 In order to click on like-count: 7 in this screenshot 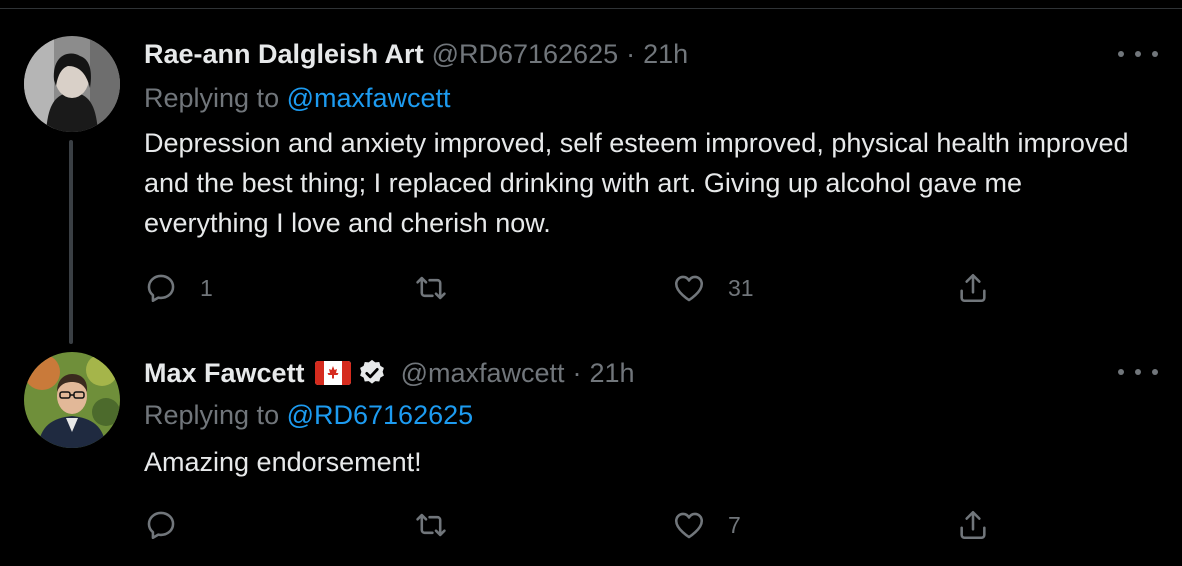, I will do `click(734, 524)`.